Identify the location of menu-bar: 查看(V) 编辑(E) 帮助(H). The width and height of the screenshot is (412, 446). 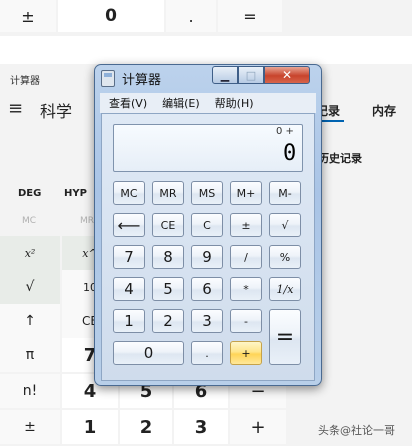
(208, 103).